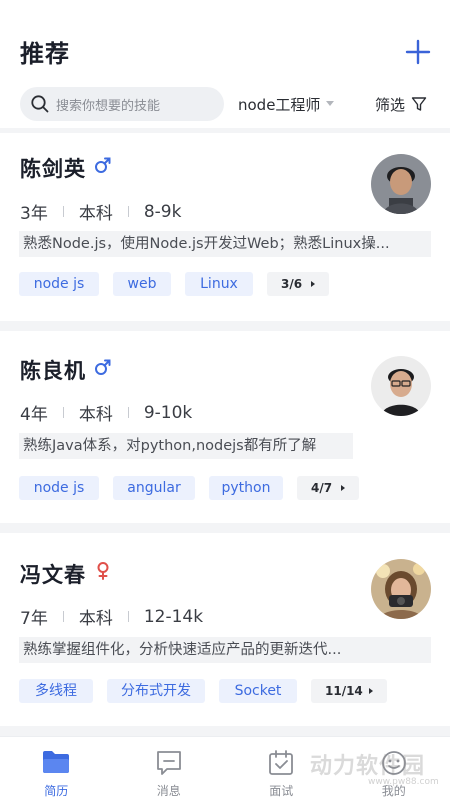 Image resolution: width=450 pixels, height=800 pixels. I want to click on skill-tag: angular, so click(154, 488).